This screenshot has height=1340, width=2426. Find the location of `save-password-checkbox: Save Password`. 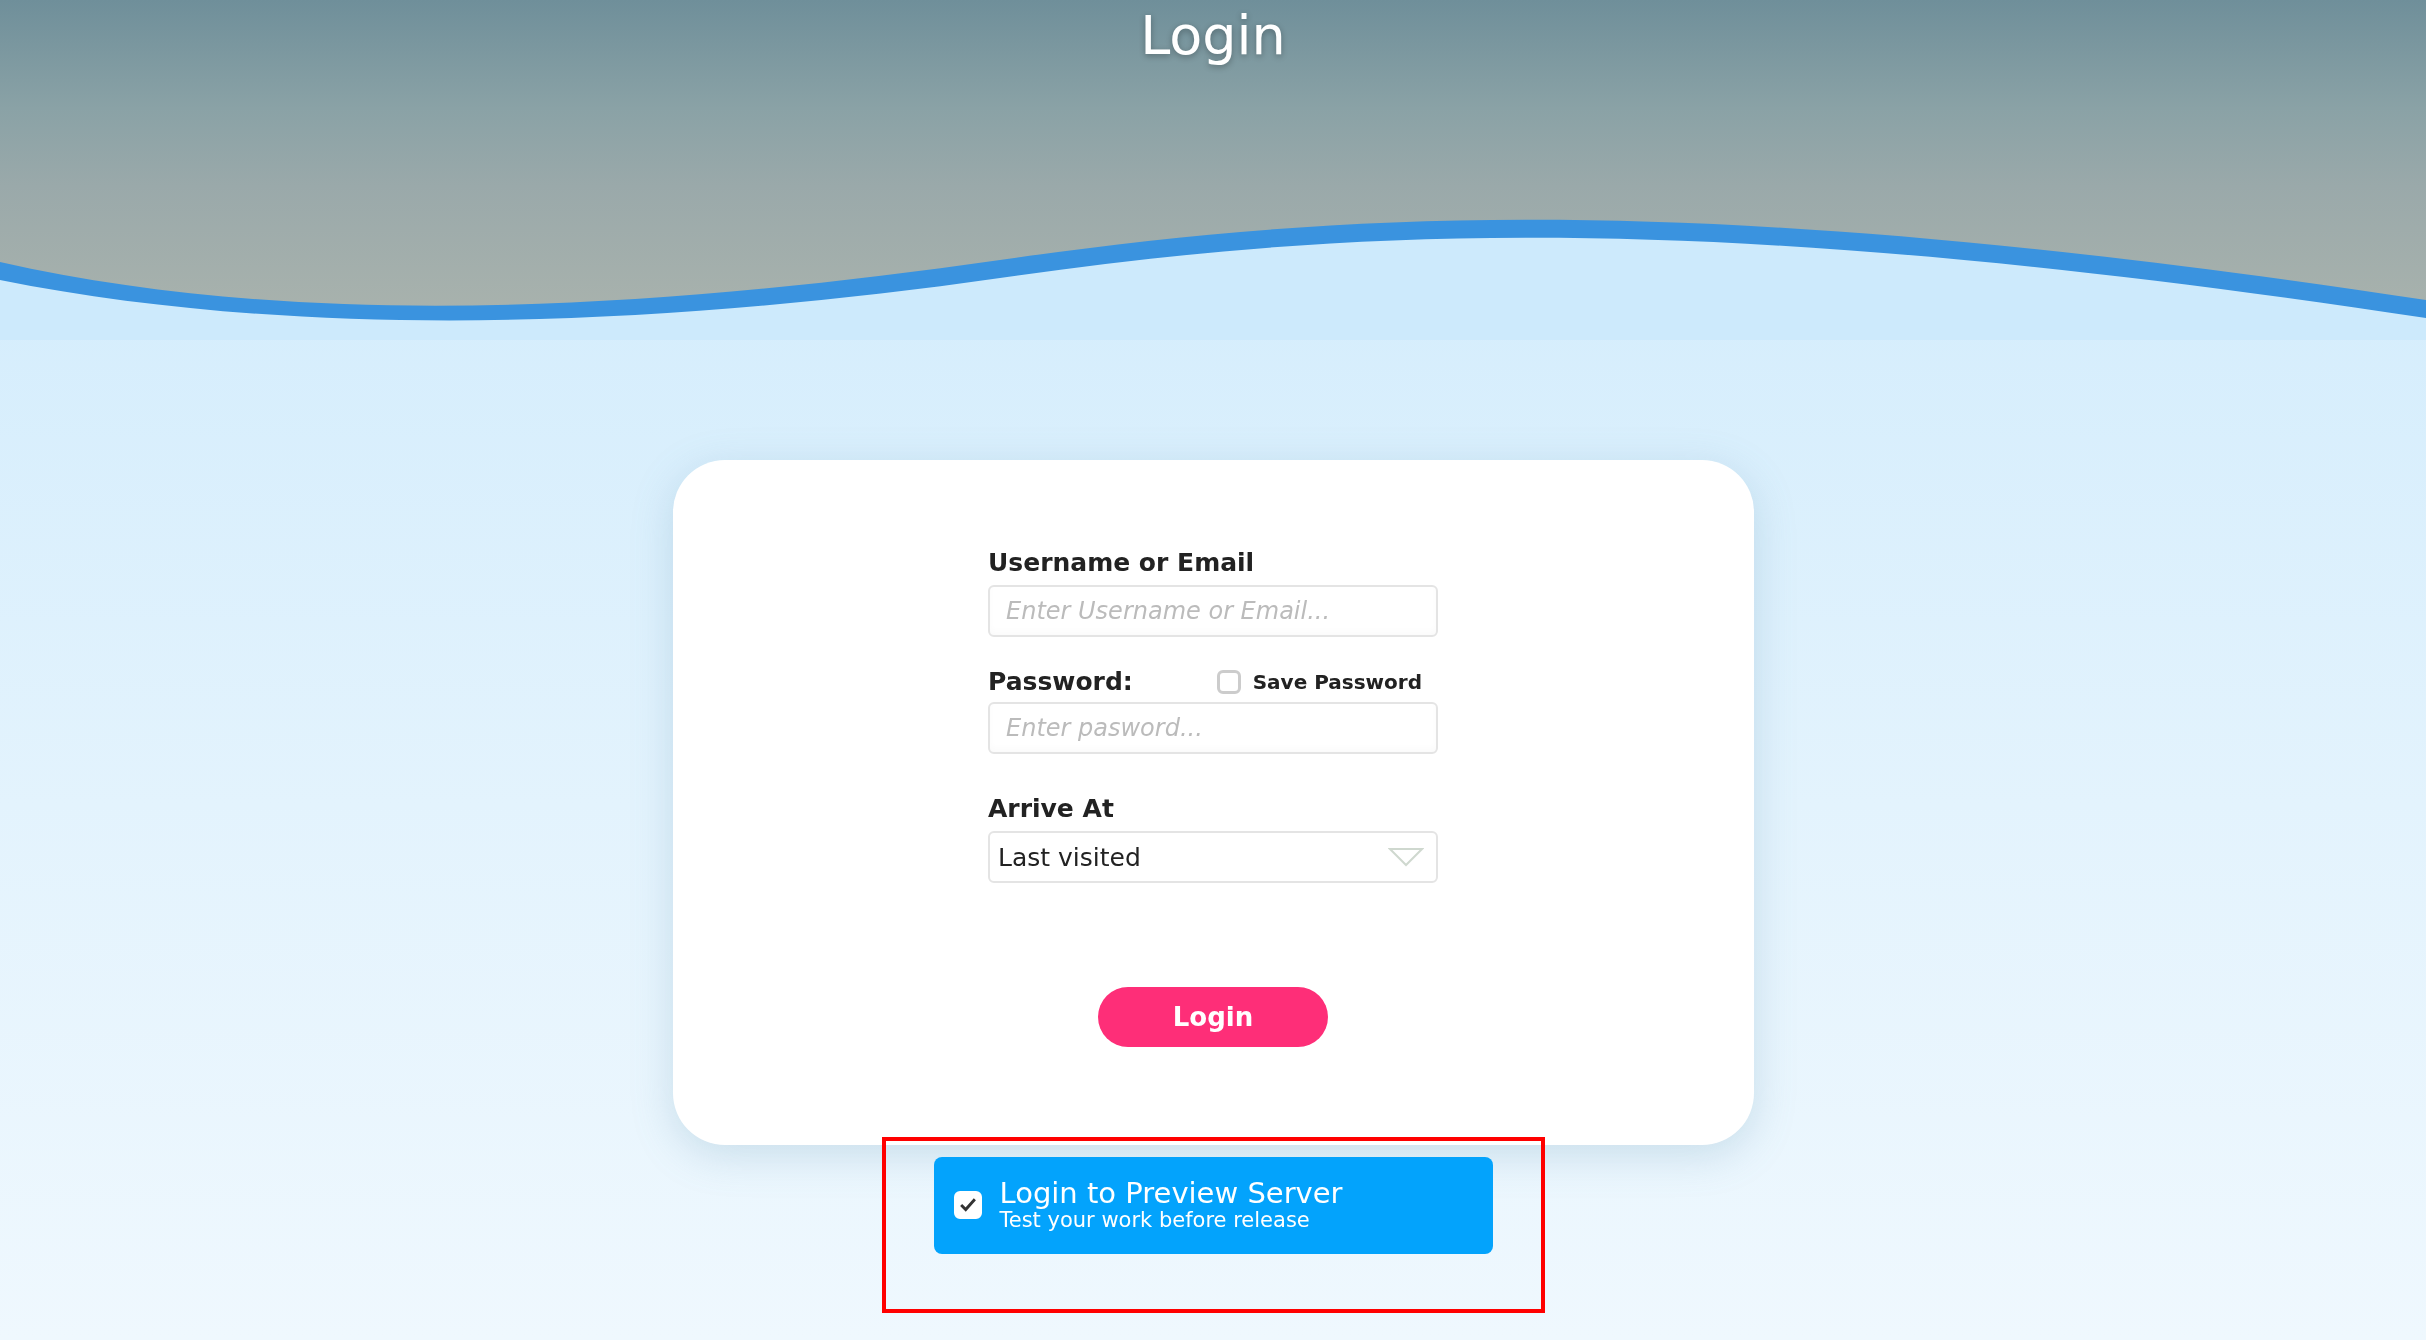

save-password-checkbox: Save Password is located at coordinates (1319, 681).